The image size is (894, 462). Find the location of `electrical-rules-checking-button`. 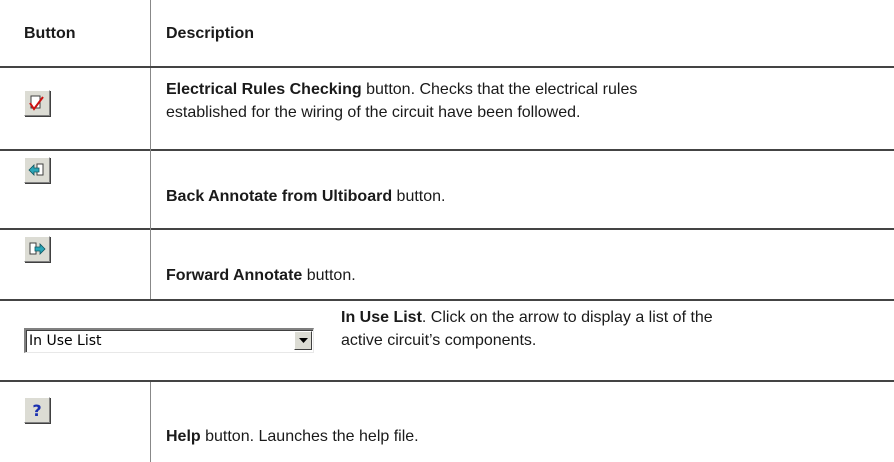

electrical-rules-checking-button is located at coordinates (37, 103).